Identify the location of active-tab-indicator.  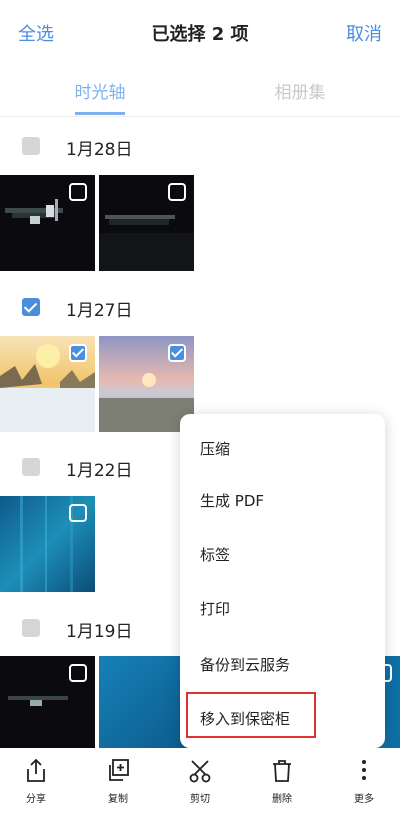
(100, 113).